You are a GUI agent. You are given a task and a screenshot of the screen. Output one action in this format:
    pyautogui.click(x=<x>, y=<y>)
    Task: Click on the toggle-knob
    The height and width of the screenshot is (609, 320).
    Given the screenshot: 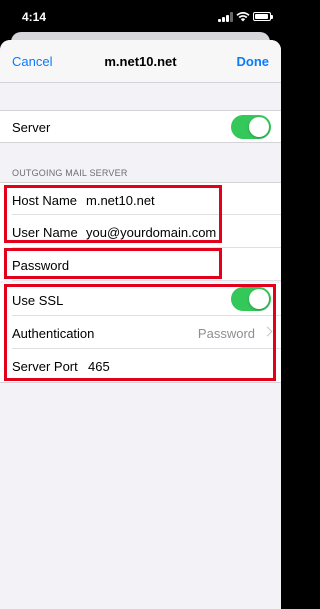 What is the action you would take?
    pyautogui.click(x=259, y=127)
    